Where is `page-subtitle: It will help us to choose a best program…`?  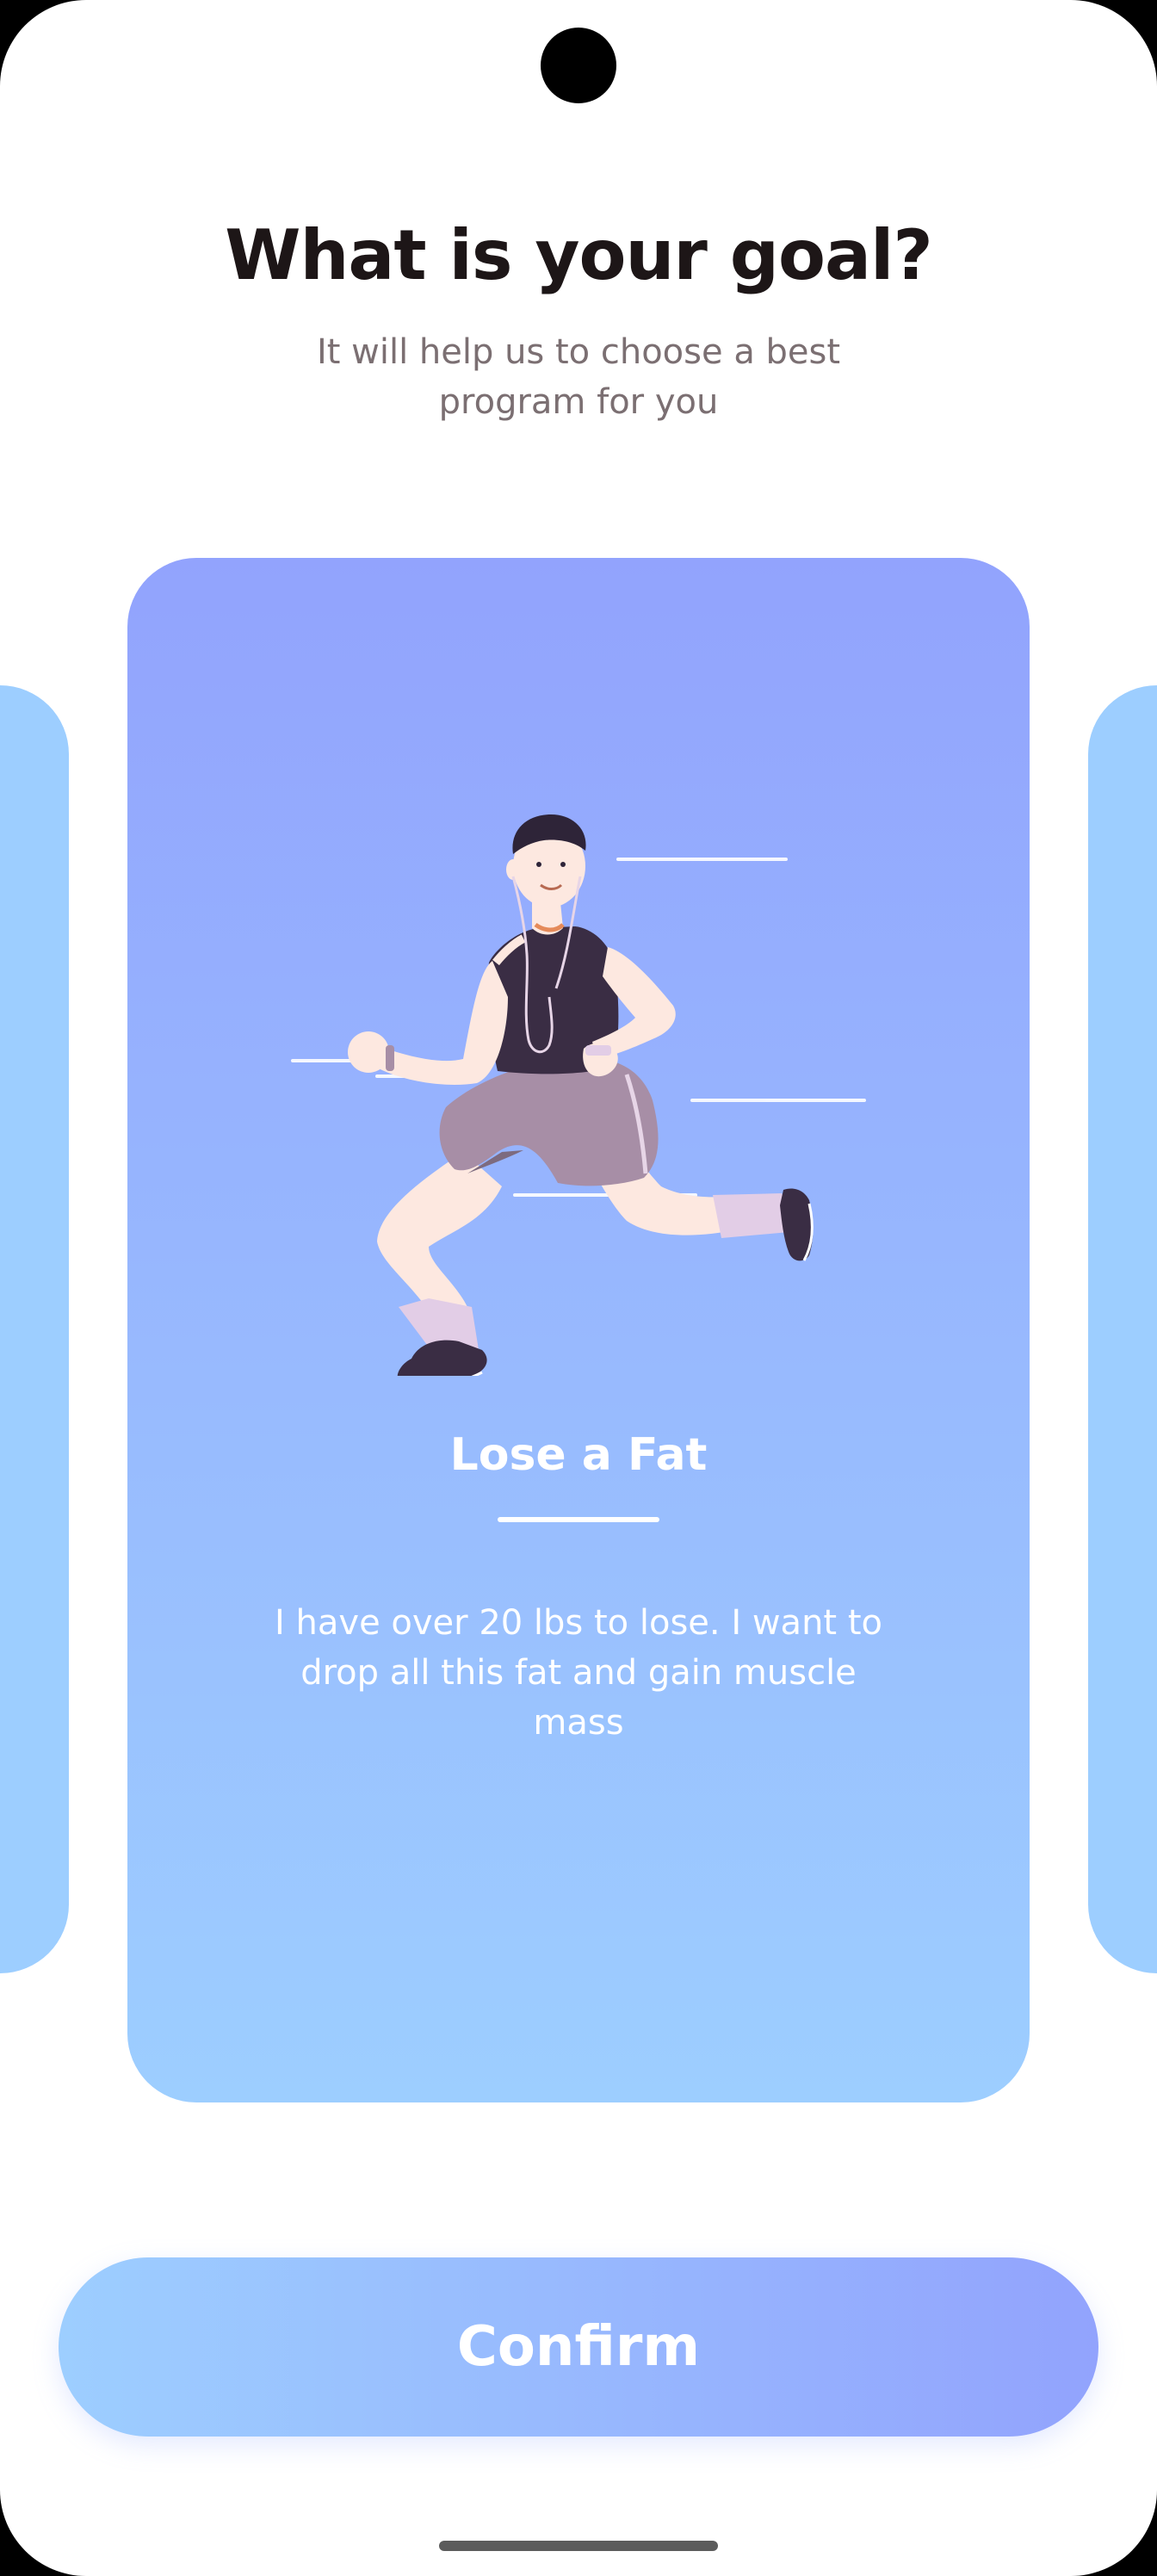 page-subtitle: It will help us to choose a best program… is located at coordinates (579, 377).